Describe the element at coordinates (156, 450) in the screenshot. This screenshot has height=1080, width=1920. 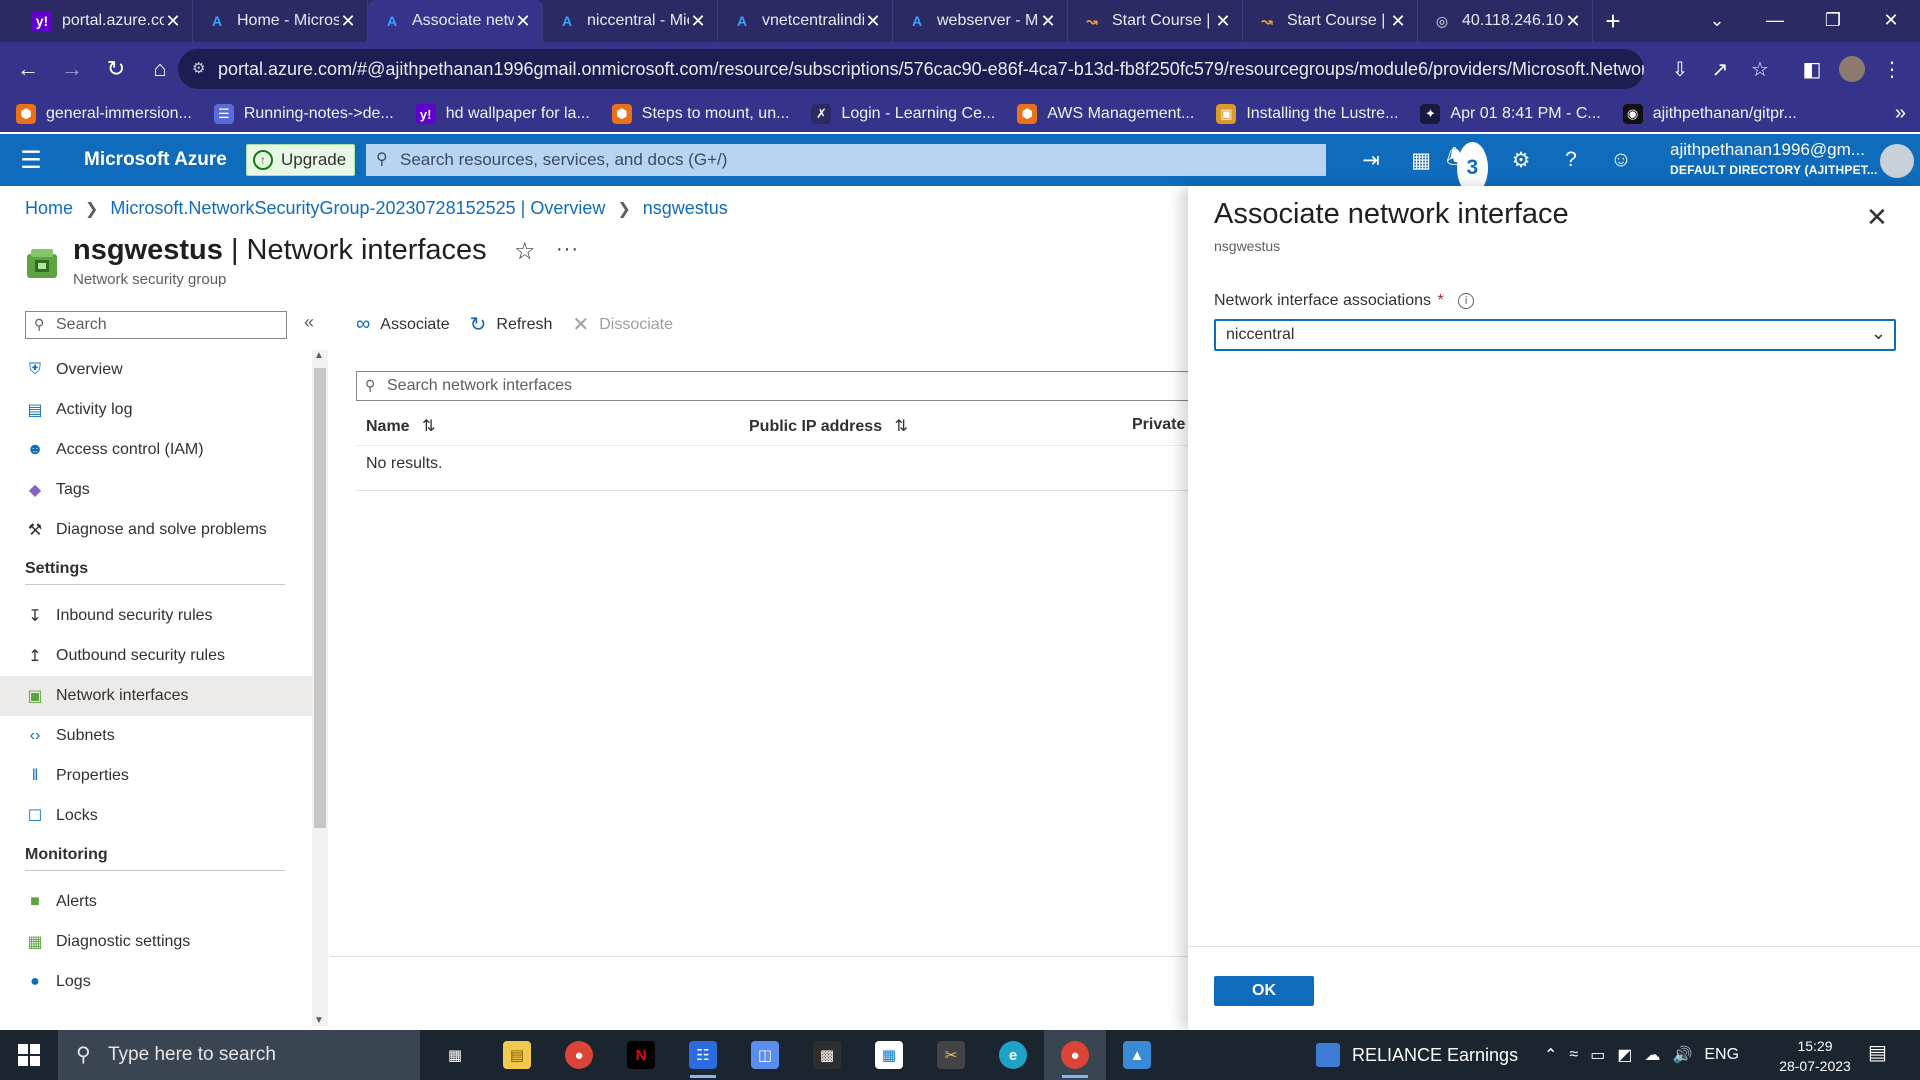
I see `menu-item-access-control-iam: ☻ Access control (IAM)` at that location.